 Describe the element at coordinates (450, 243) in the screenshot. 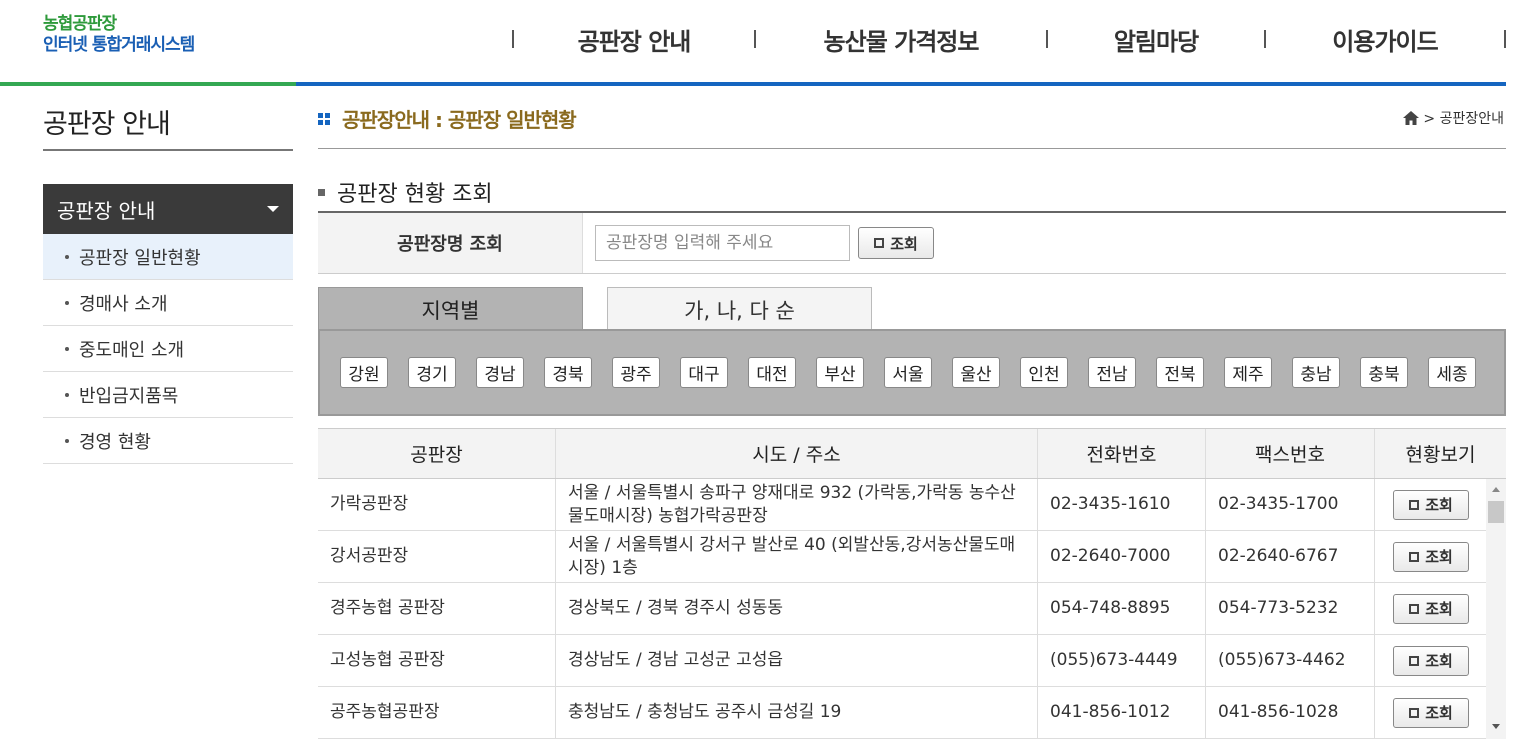

I see `search-label: 공판장명 조회` at that location.